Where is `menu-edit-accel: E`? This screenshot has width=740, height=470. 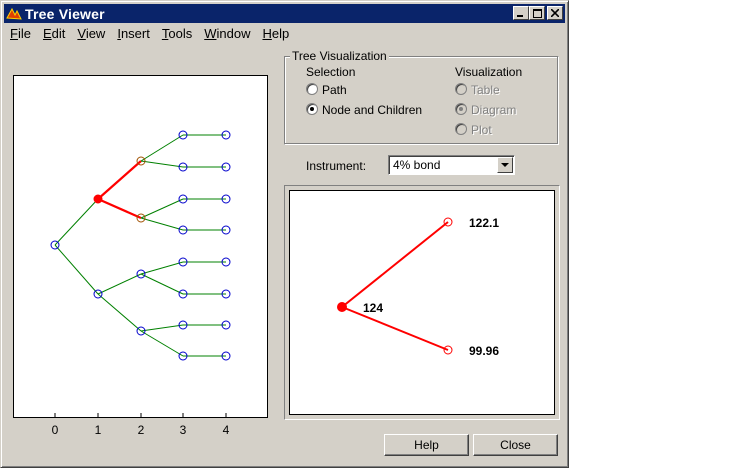 menu-edit-accel: E is located at coordinates (47, 33).